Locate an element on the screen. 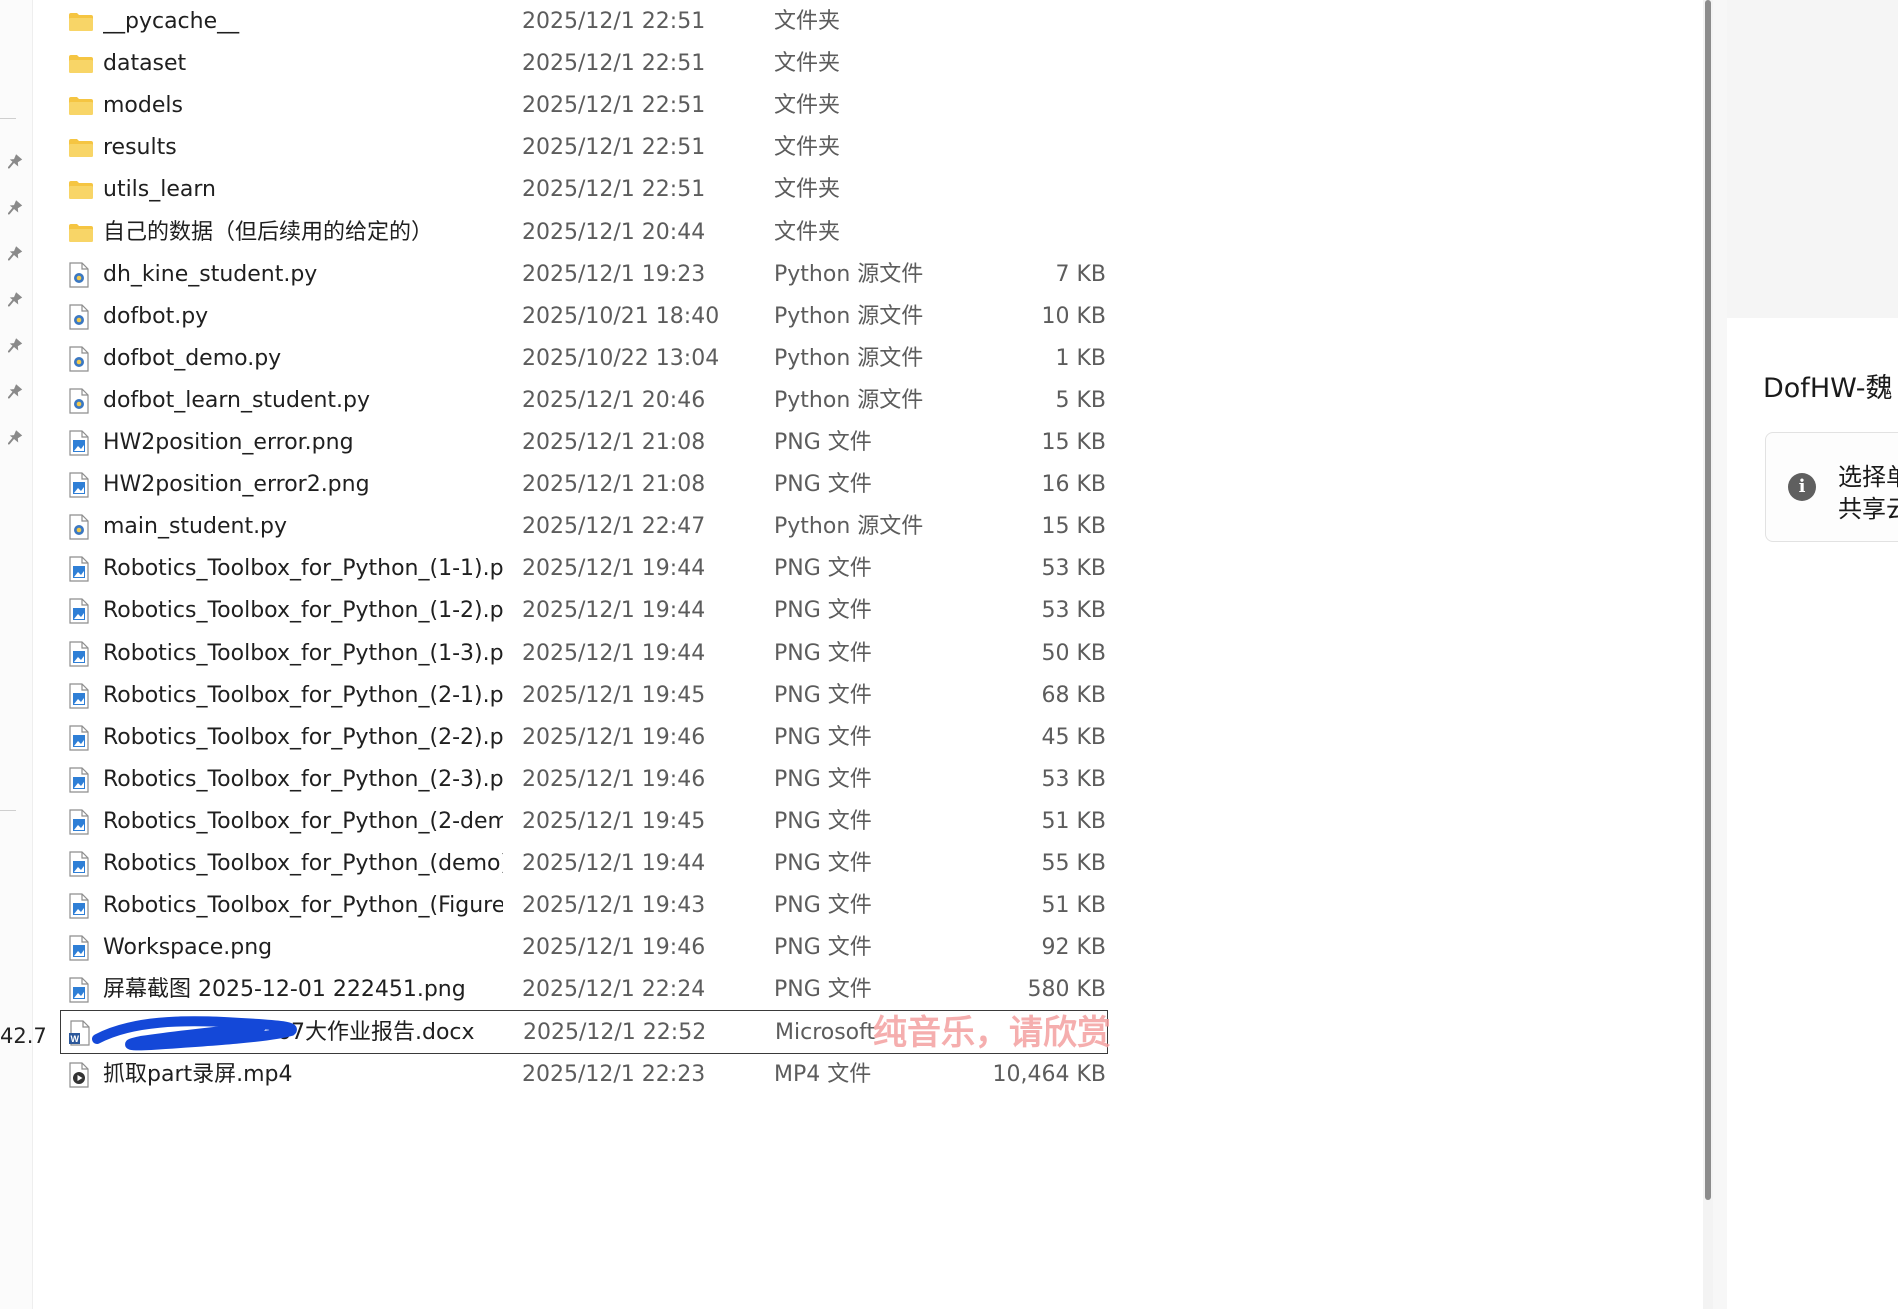  file-name: results is located at coordinates (303, 148).